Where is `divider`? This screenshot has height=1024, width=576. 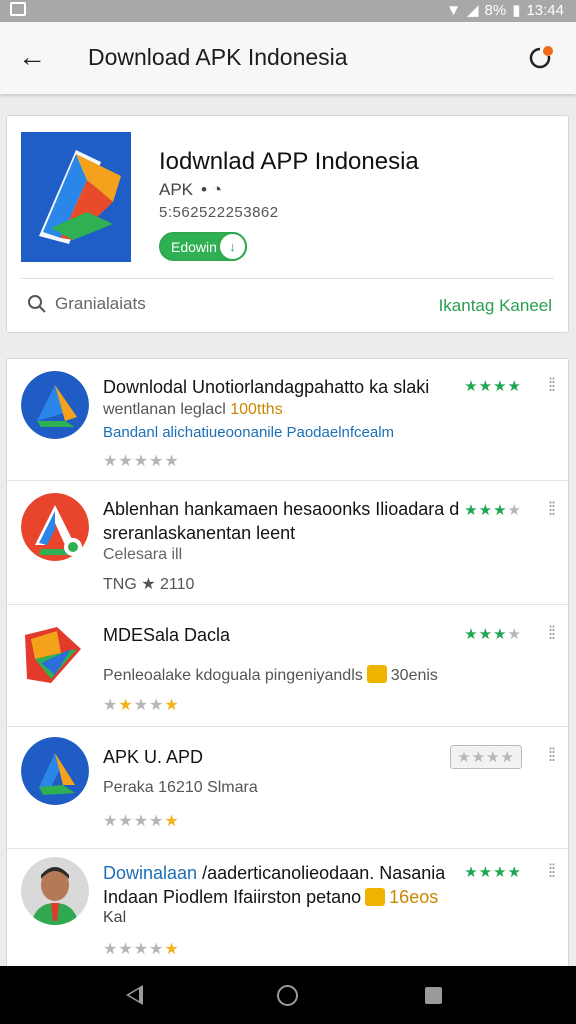 divider is located at coordinates (287, 278).